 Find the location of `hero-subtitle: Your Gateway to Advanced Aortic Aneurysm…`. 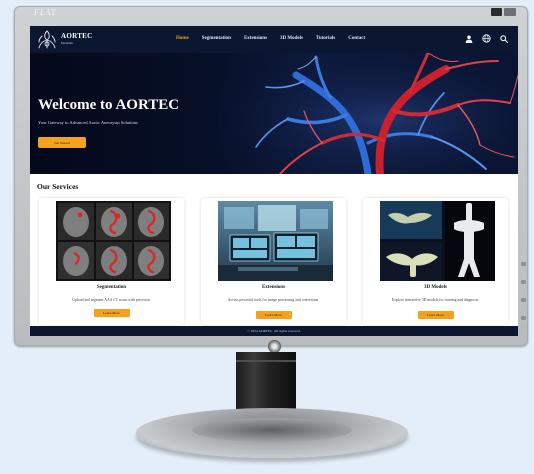

hero-subtitle: Your Gateway to Advanced Aortic Aneurysm… is located at coordinates (88, 122).